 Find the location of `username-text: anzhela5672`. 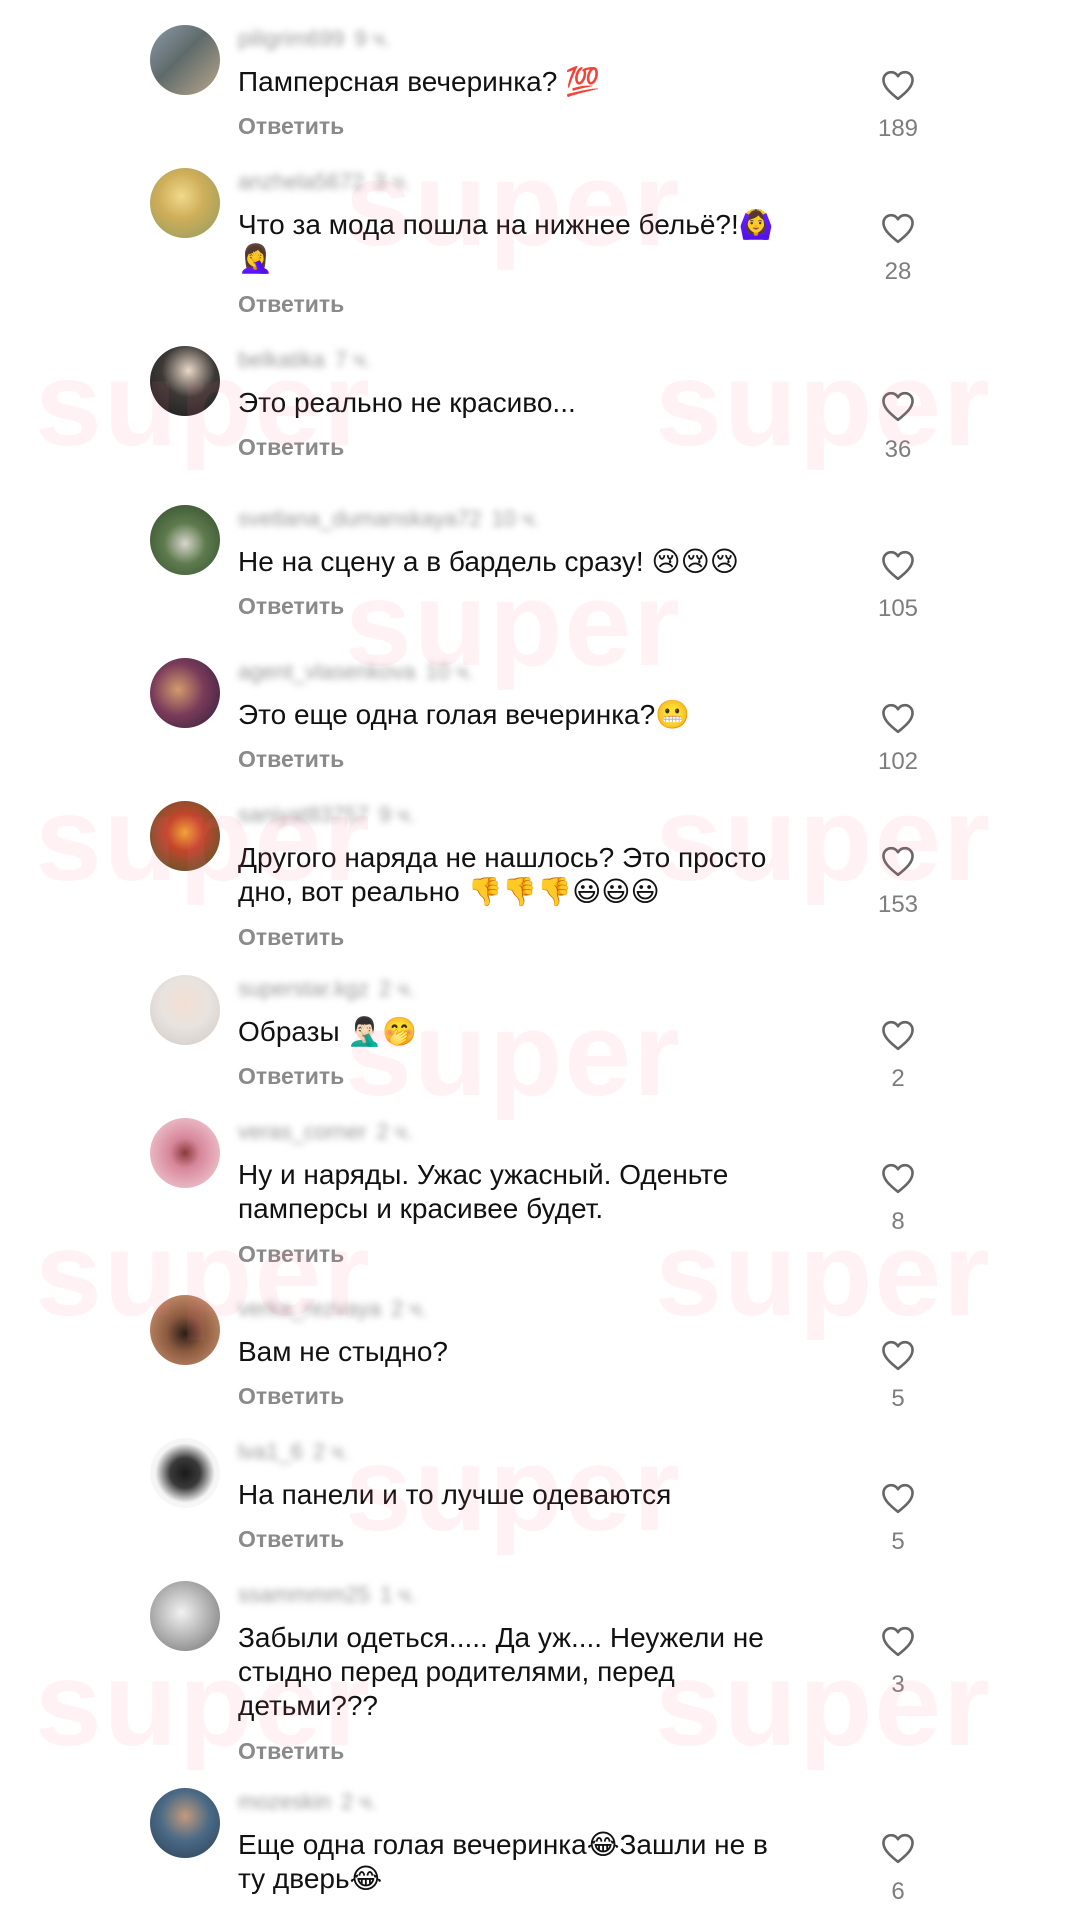

username-text: anzhela5672 is located at coordinates (301, 181).